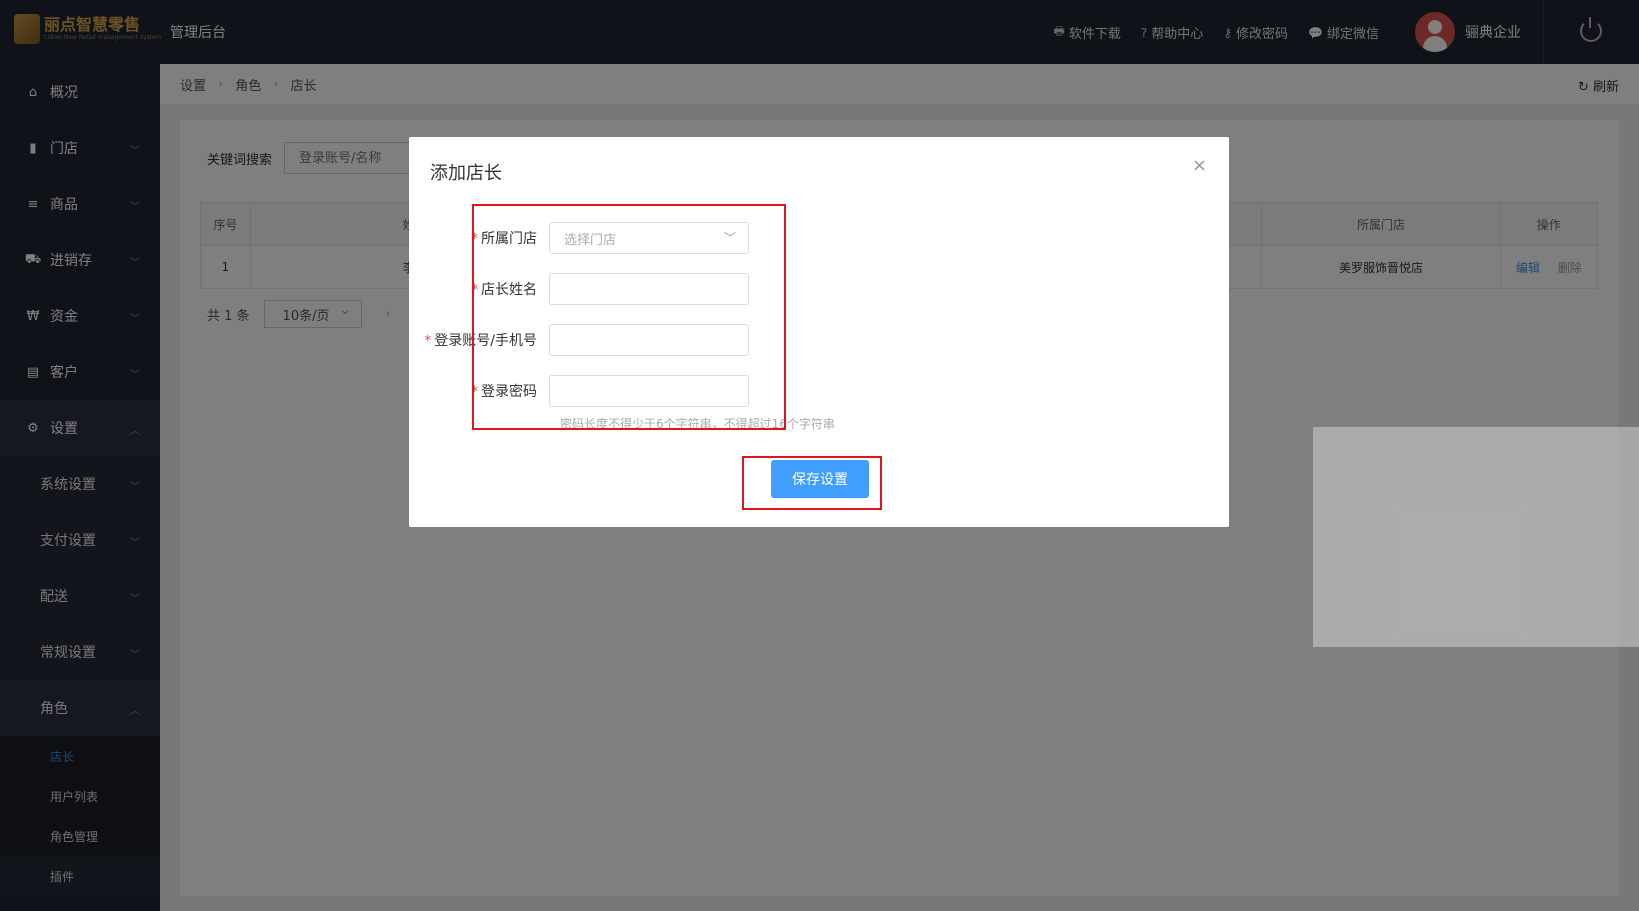 This screenshot has height=911, width=1639. What do you see at coordinates (1199, 165) in the screenshot?
I see `close-icon: ×` at bounding box center [1199, 165].